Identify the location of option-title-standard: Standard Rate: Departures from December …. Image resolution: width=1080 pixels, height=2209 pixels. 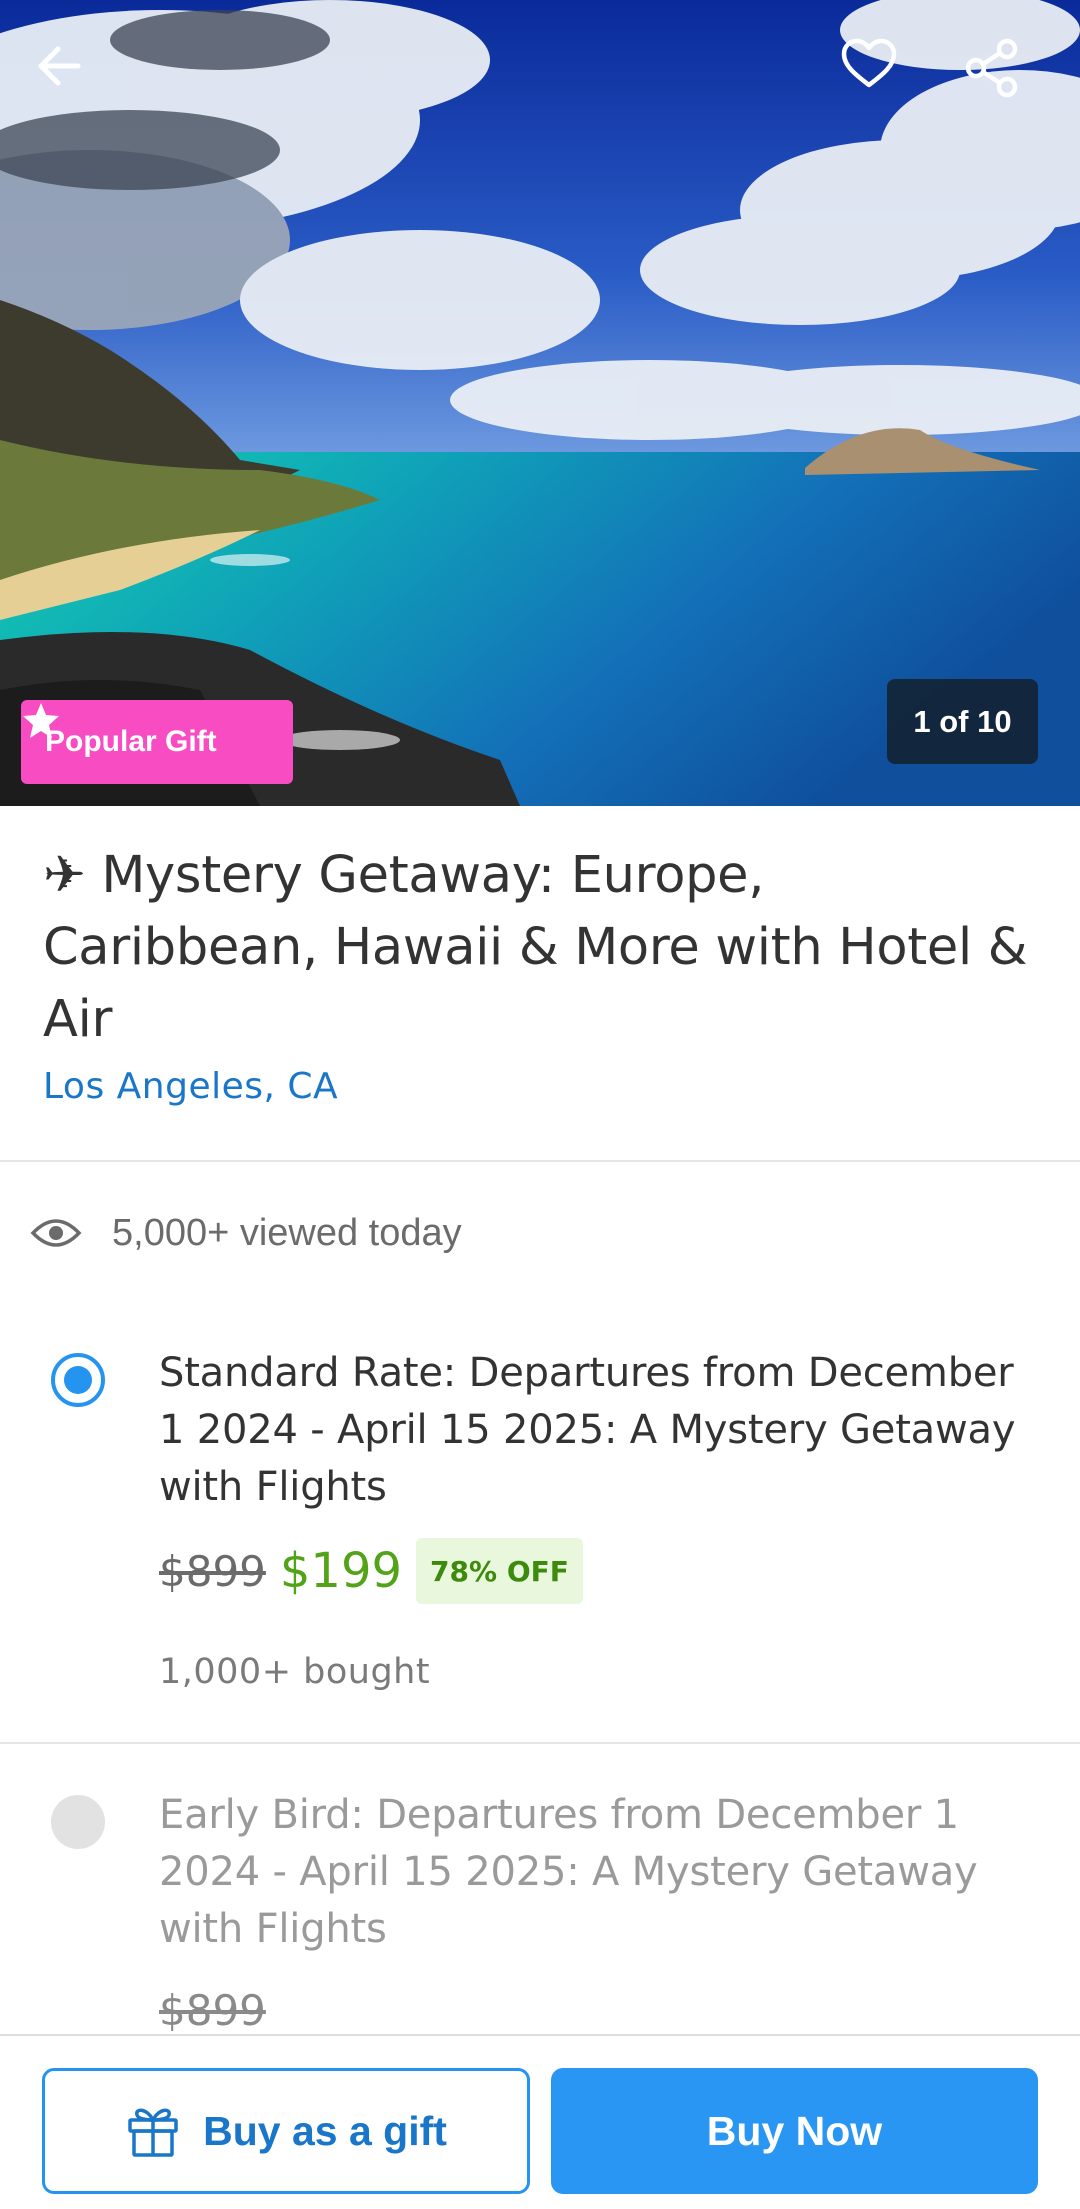
(599, 1430).